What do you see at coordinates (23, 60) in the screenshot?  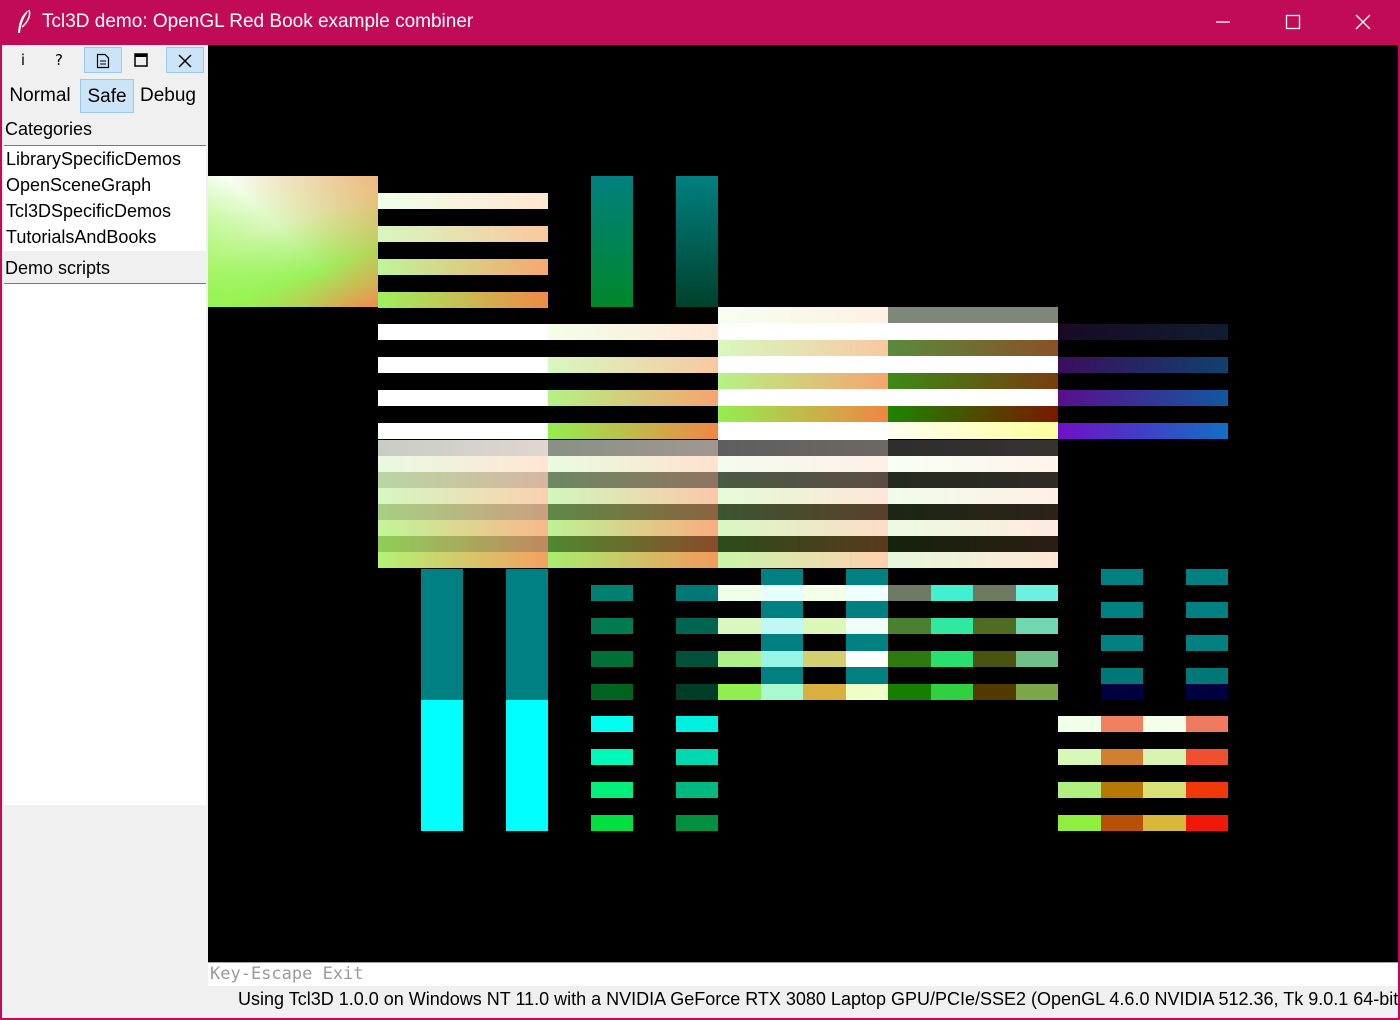 I see `info-button: i` at bounding box center [23, 60].